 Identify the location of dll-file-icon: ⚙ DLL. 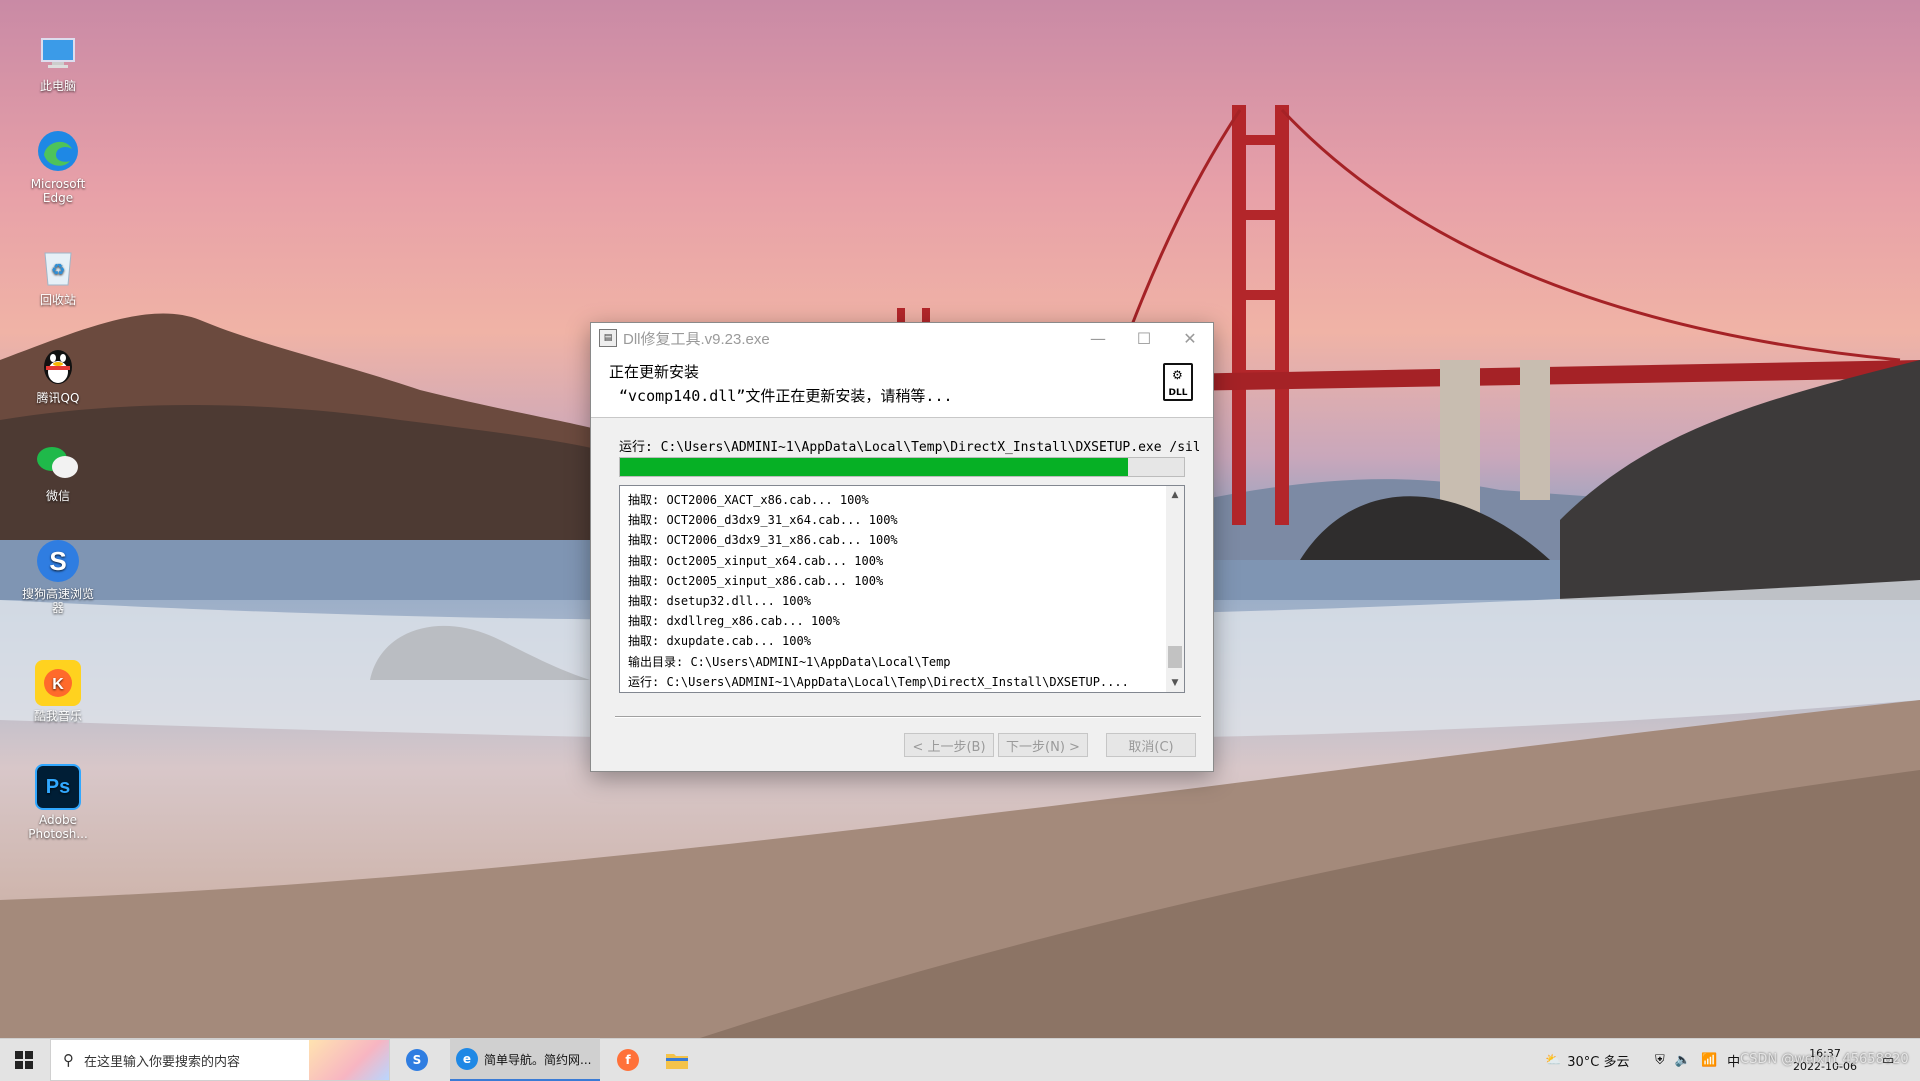
(1178, 382).